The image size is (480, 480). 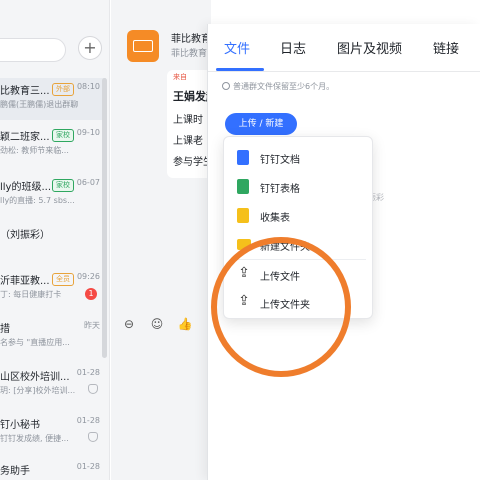 What do you see at coordinates (169, 326) in the screenshot?
I see `message-actions: ⊖ ☺ 👍` at bounding box center [169, 326].